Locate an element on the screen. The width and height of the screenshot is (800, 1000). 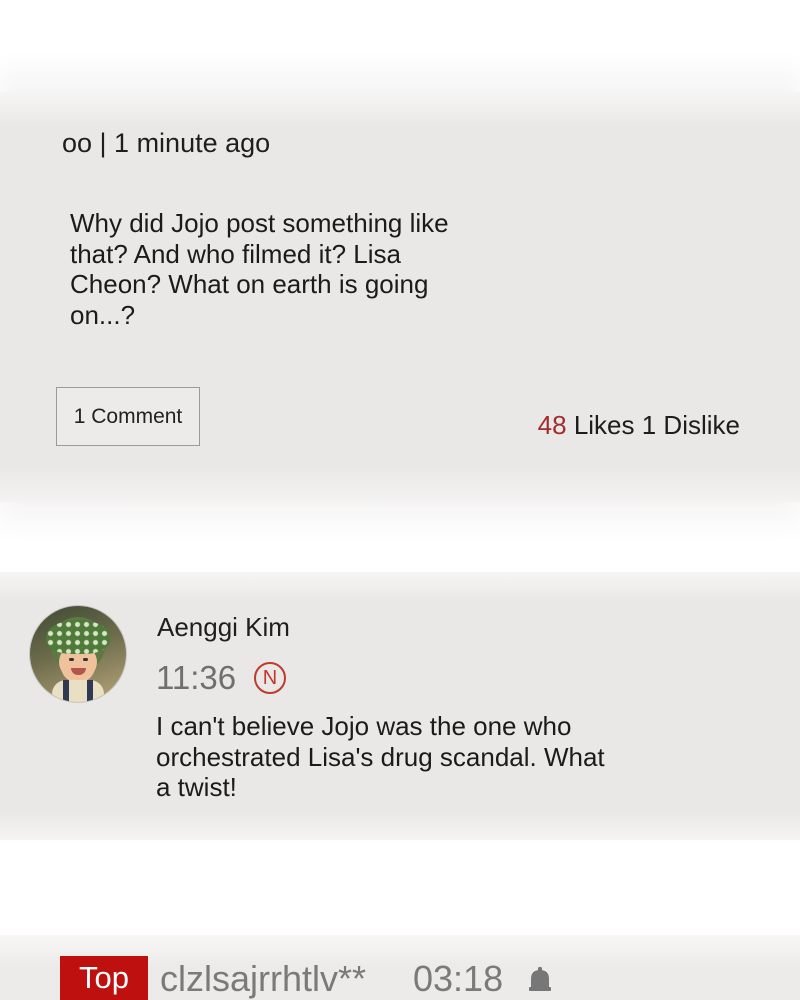
post-meta: oo | 1 minute ago is located at coordinates (166, 143).